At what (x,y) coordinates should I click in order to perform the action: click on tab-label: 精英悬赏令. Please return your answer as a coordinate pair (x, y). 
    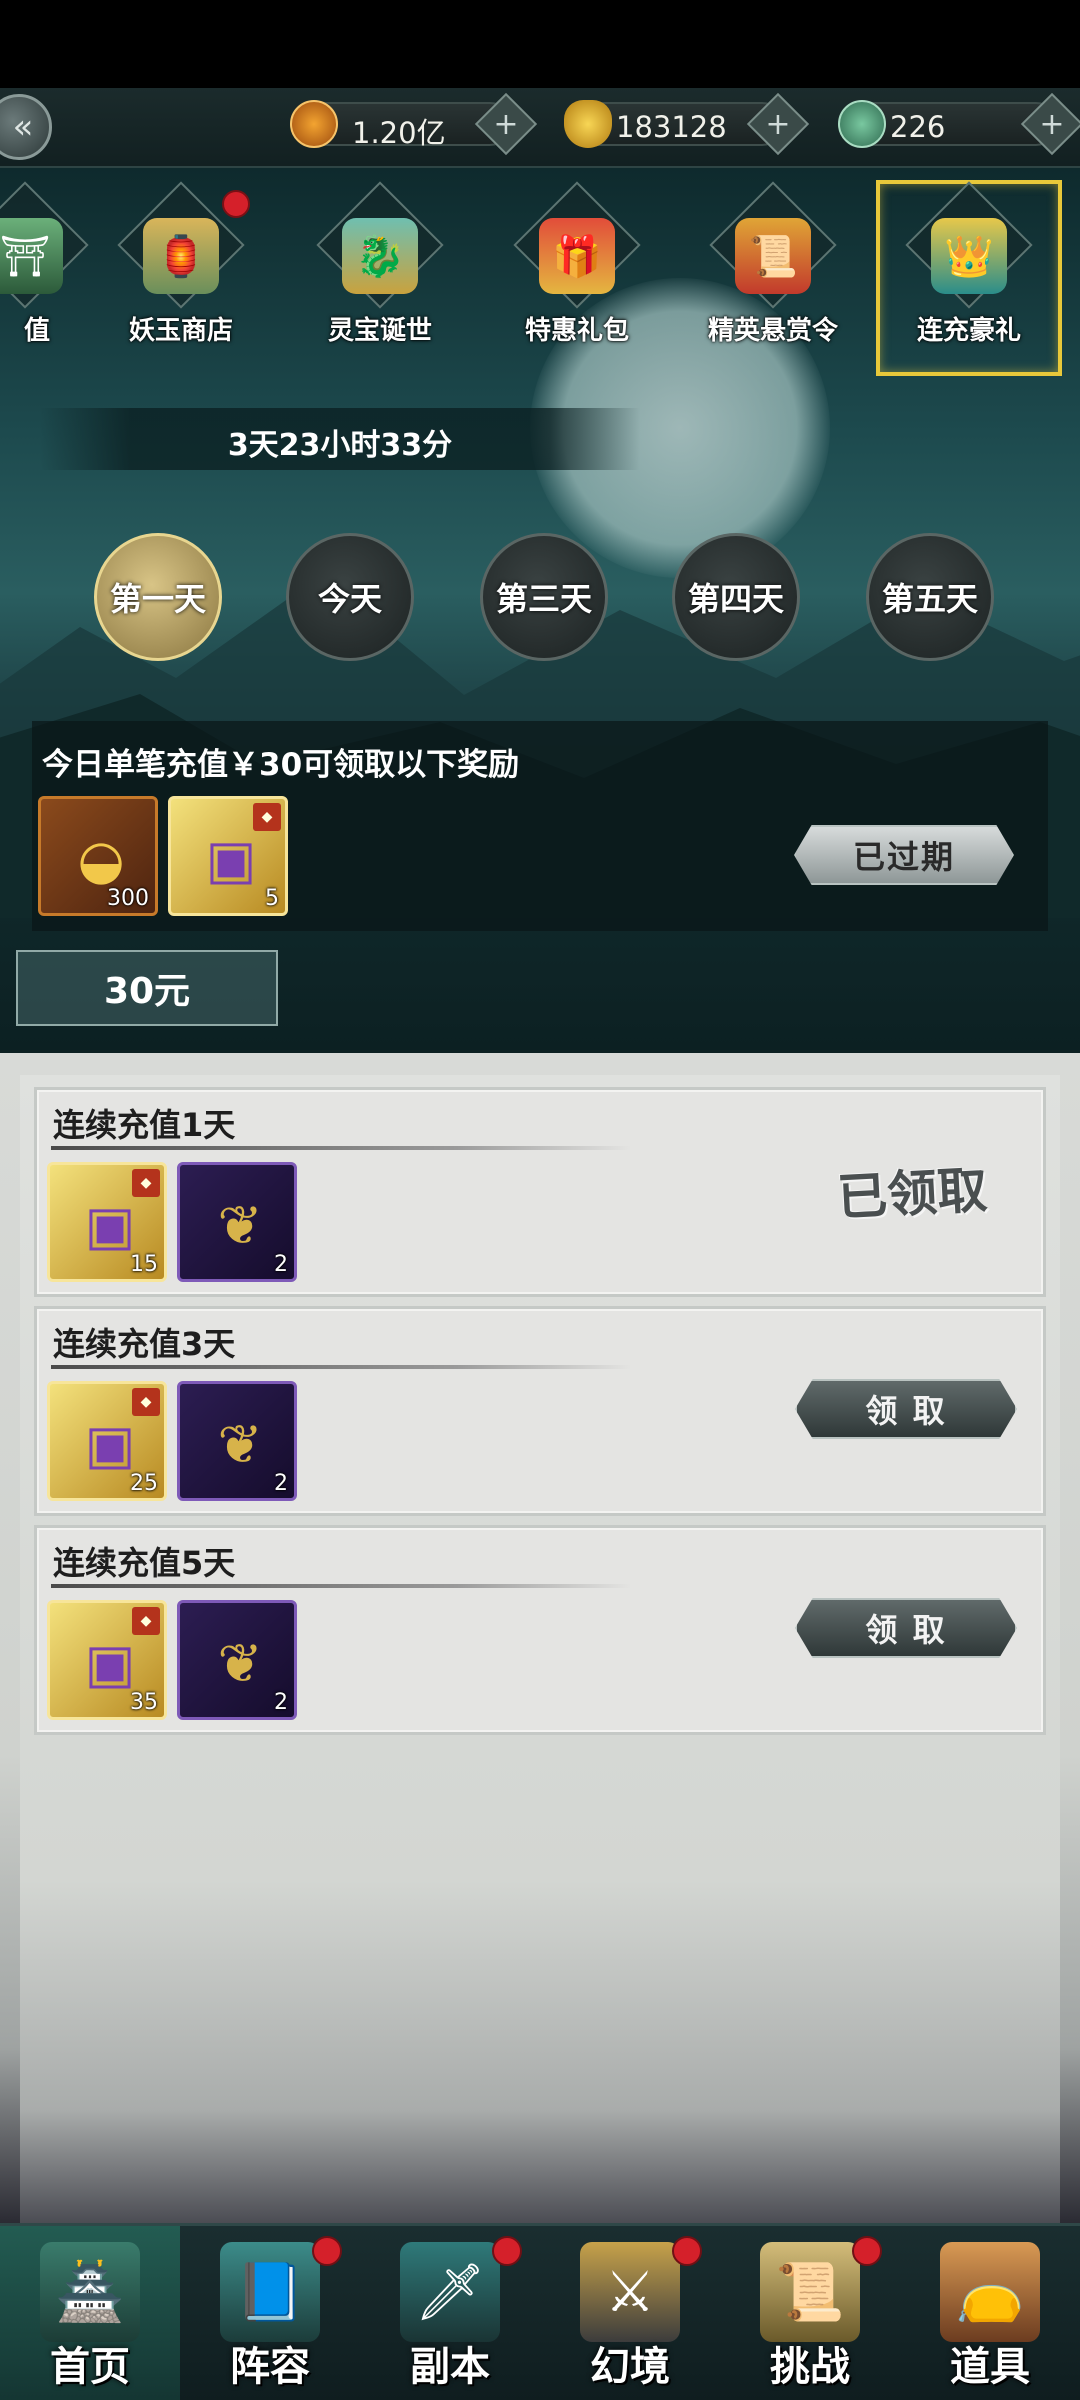
    Looking at the image, I should click on (772, 331).